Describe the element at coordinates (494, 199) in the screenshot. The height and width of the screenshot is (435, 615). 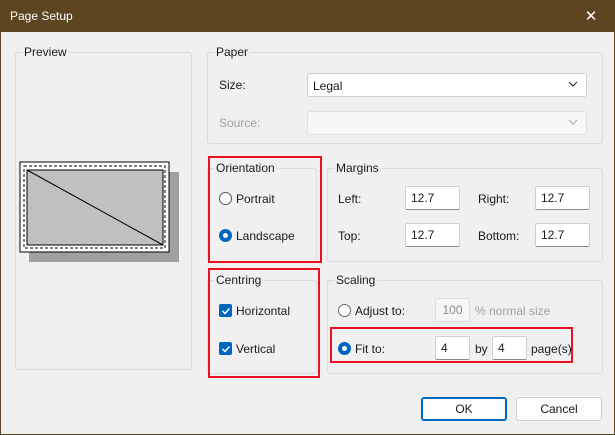
I see `margin-right-label: Right:` at that location.